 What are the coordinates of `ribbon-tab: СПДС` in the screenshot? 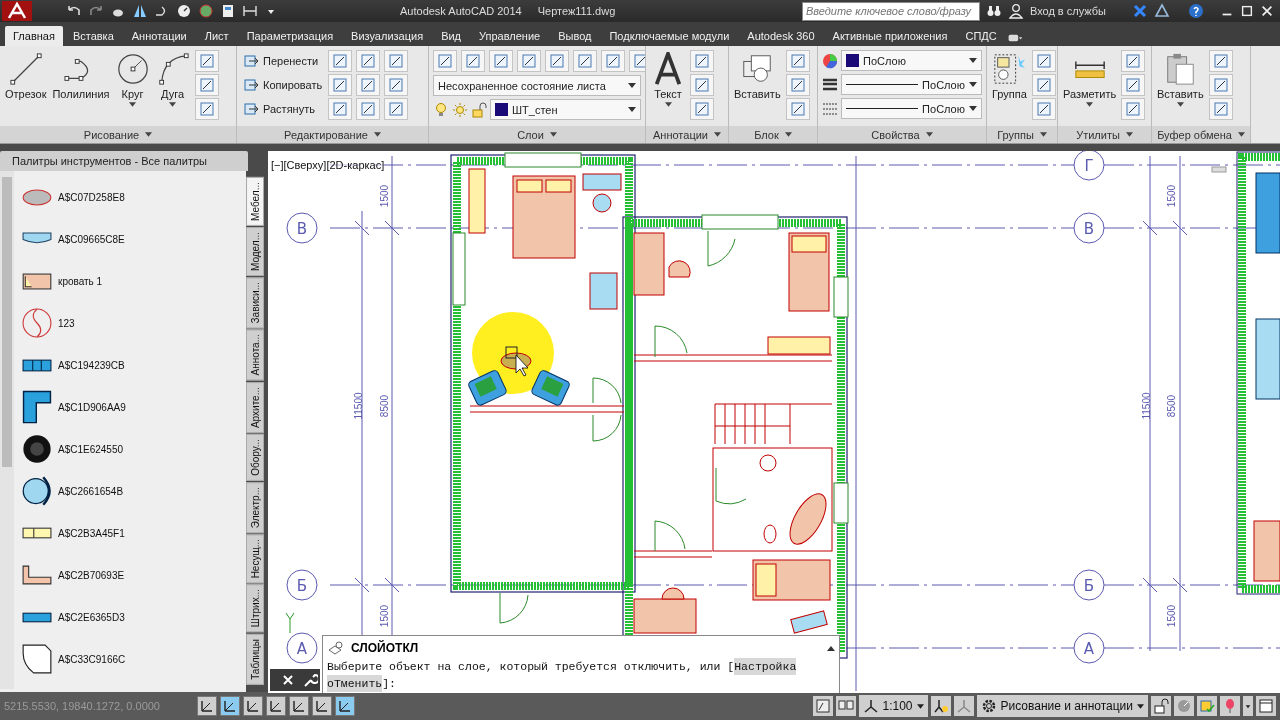 It's located at (981, 36).